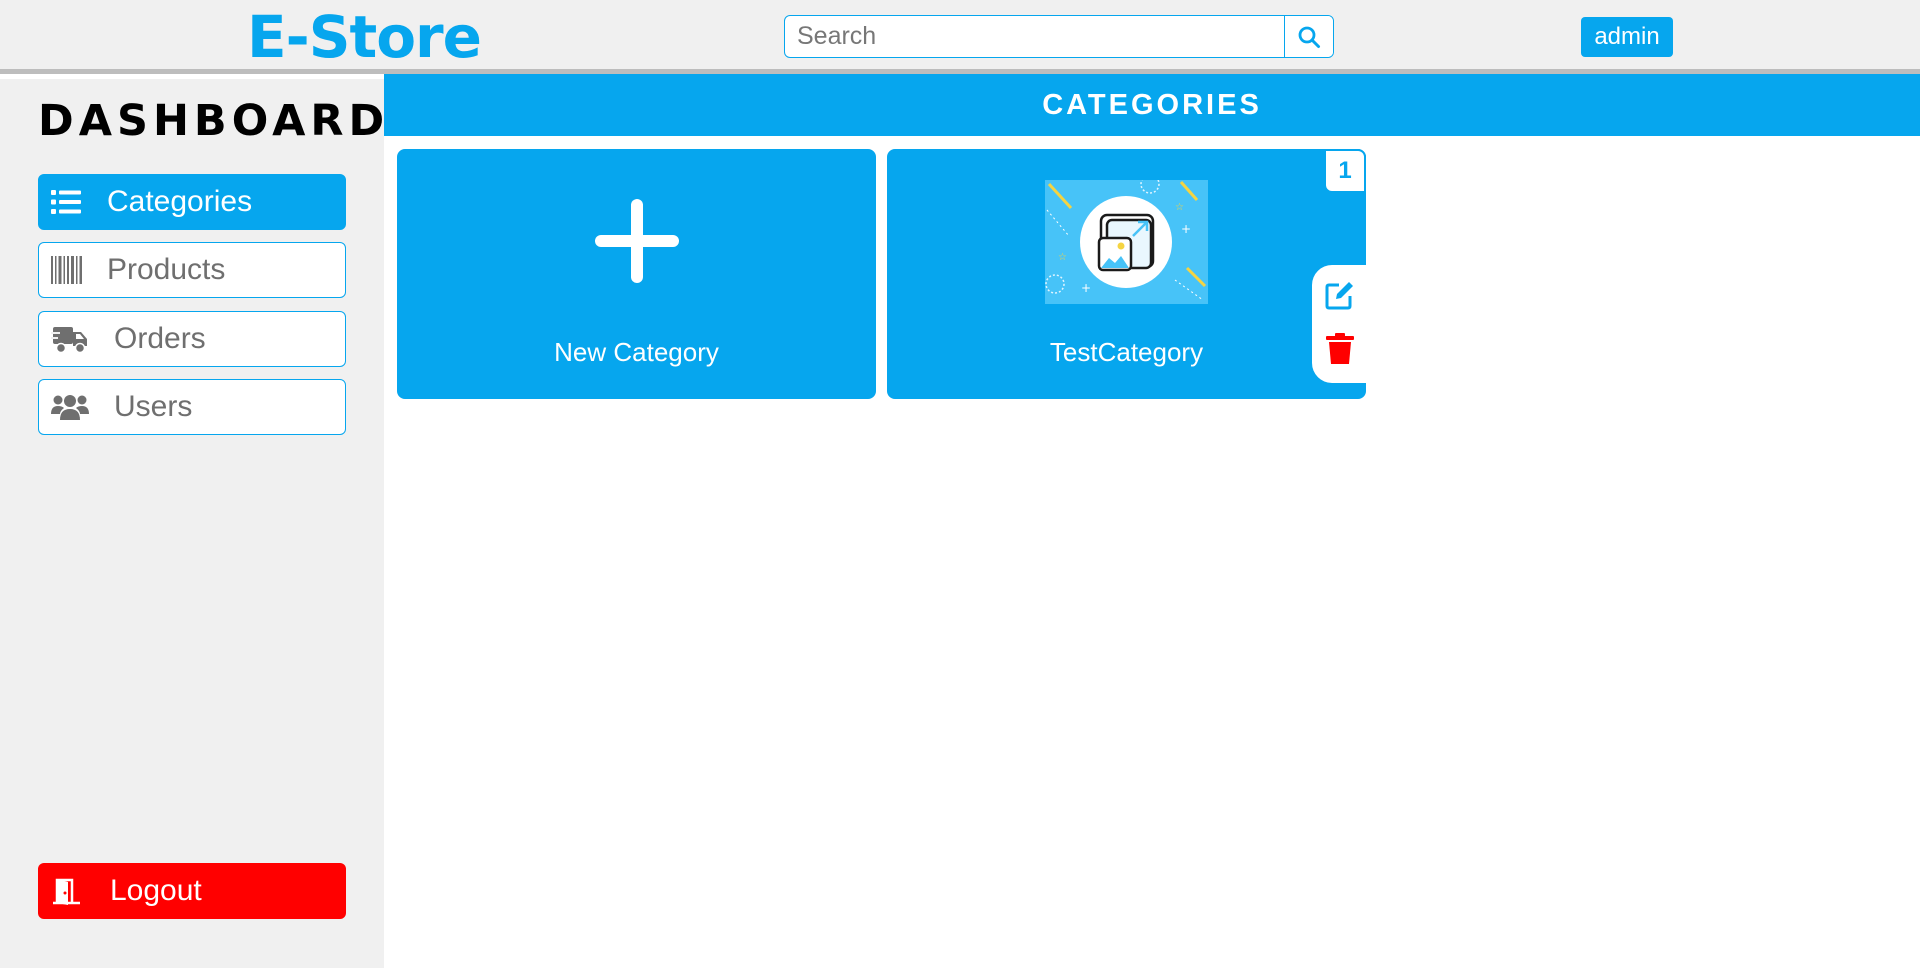 The height and width of the screenshot is (968, 1920). Describe the element at coordinates (636, 241) in the screenshot. I see `plus-icon` at that location.